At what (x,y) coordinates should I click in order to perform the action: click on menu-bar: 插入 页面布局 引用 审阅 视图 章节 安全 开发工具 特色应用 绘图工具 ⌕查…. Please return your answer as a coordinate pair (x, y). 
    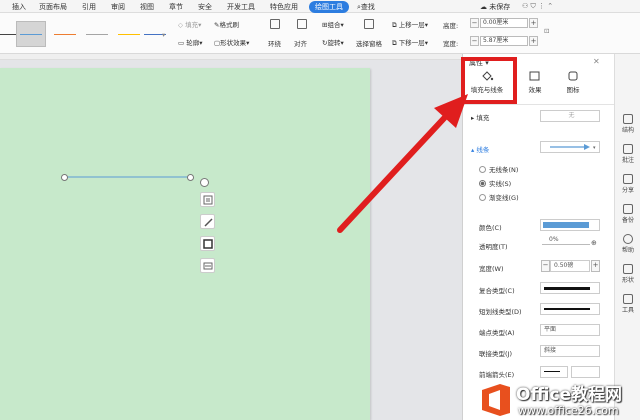
    Looking at the image, I should click on (320, 6).